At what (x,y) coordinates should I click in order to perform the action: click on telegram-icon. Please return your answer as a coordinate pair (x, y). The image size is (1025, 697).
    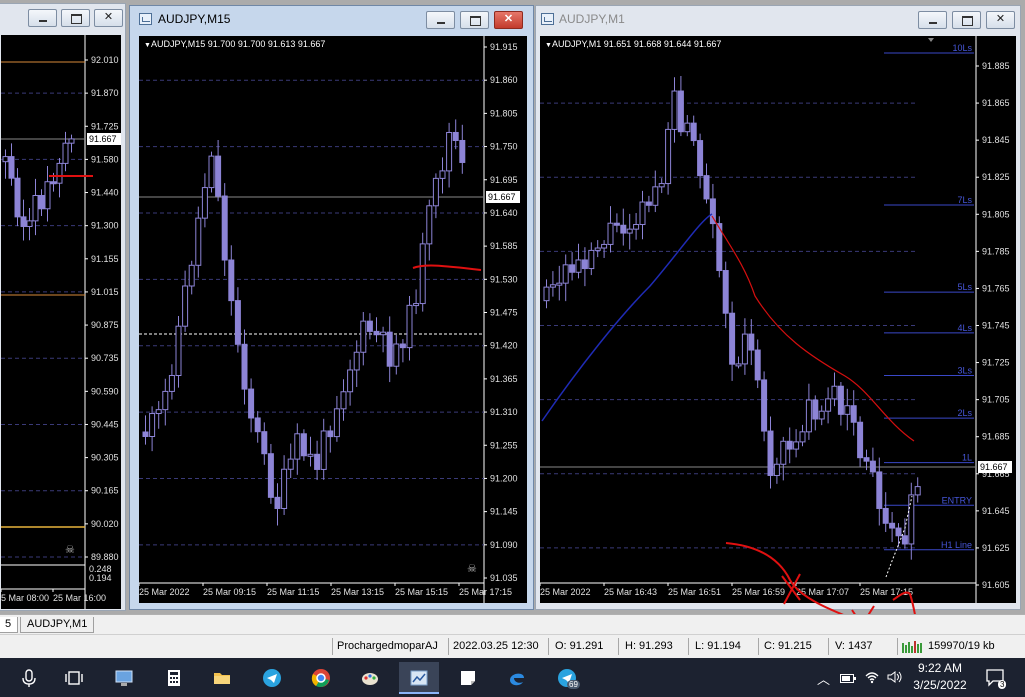
    Looking at the image, I should click on (272, 678).